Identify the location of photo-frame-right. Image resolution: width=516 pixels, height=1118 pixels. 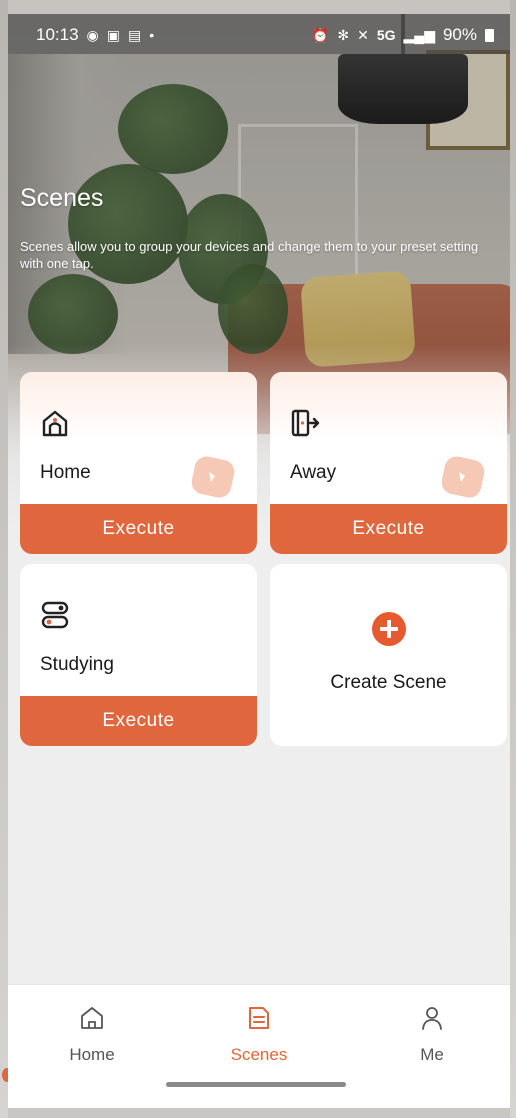
(513, 559).